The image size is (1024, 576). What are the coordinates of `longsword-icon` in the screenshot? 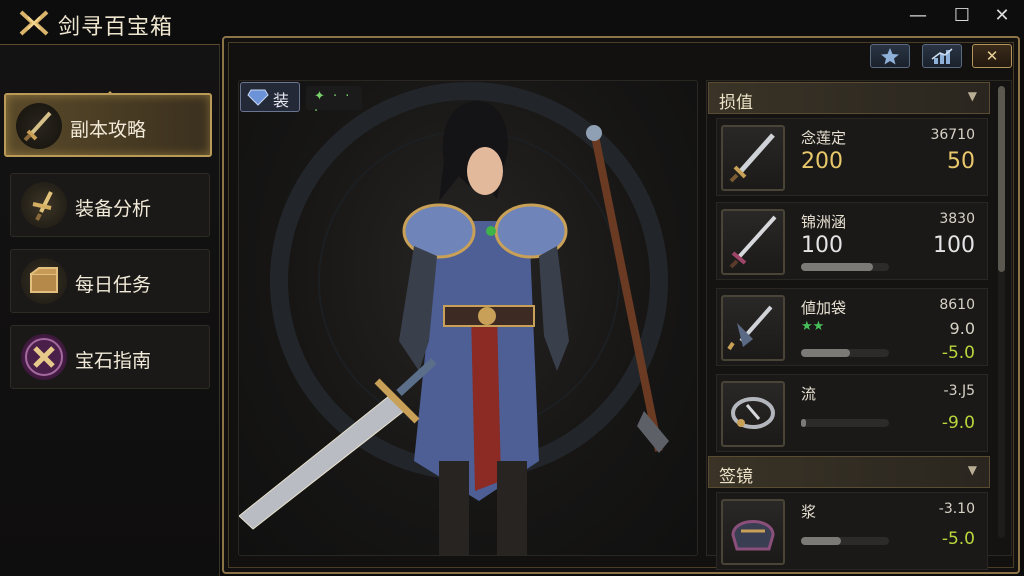 It's located at (753, 158).